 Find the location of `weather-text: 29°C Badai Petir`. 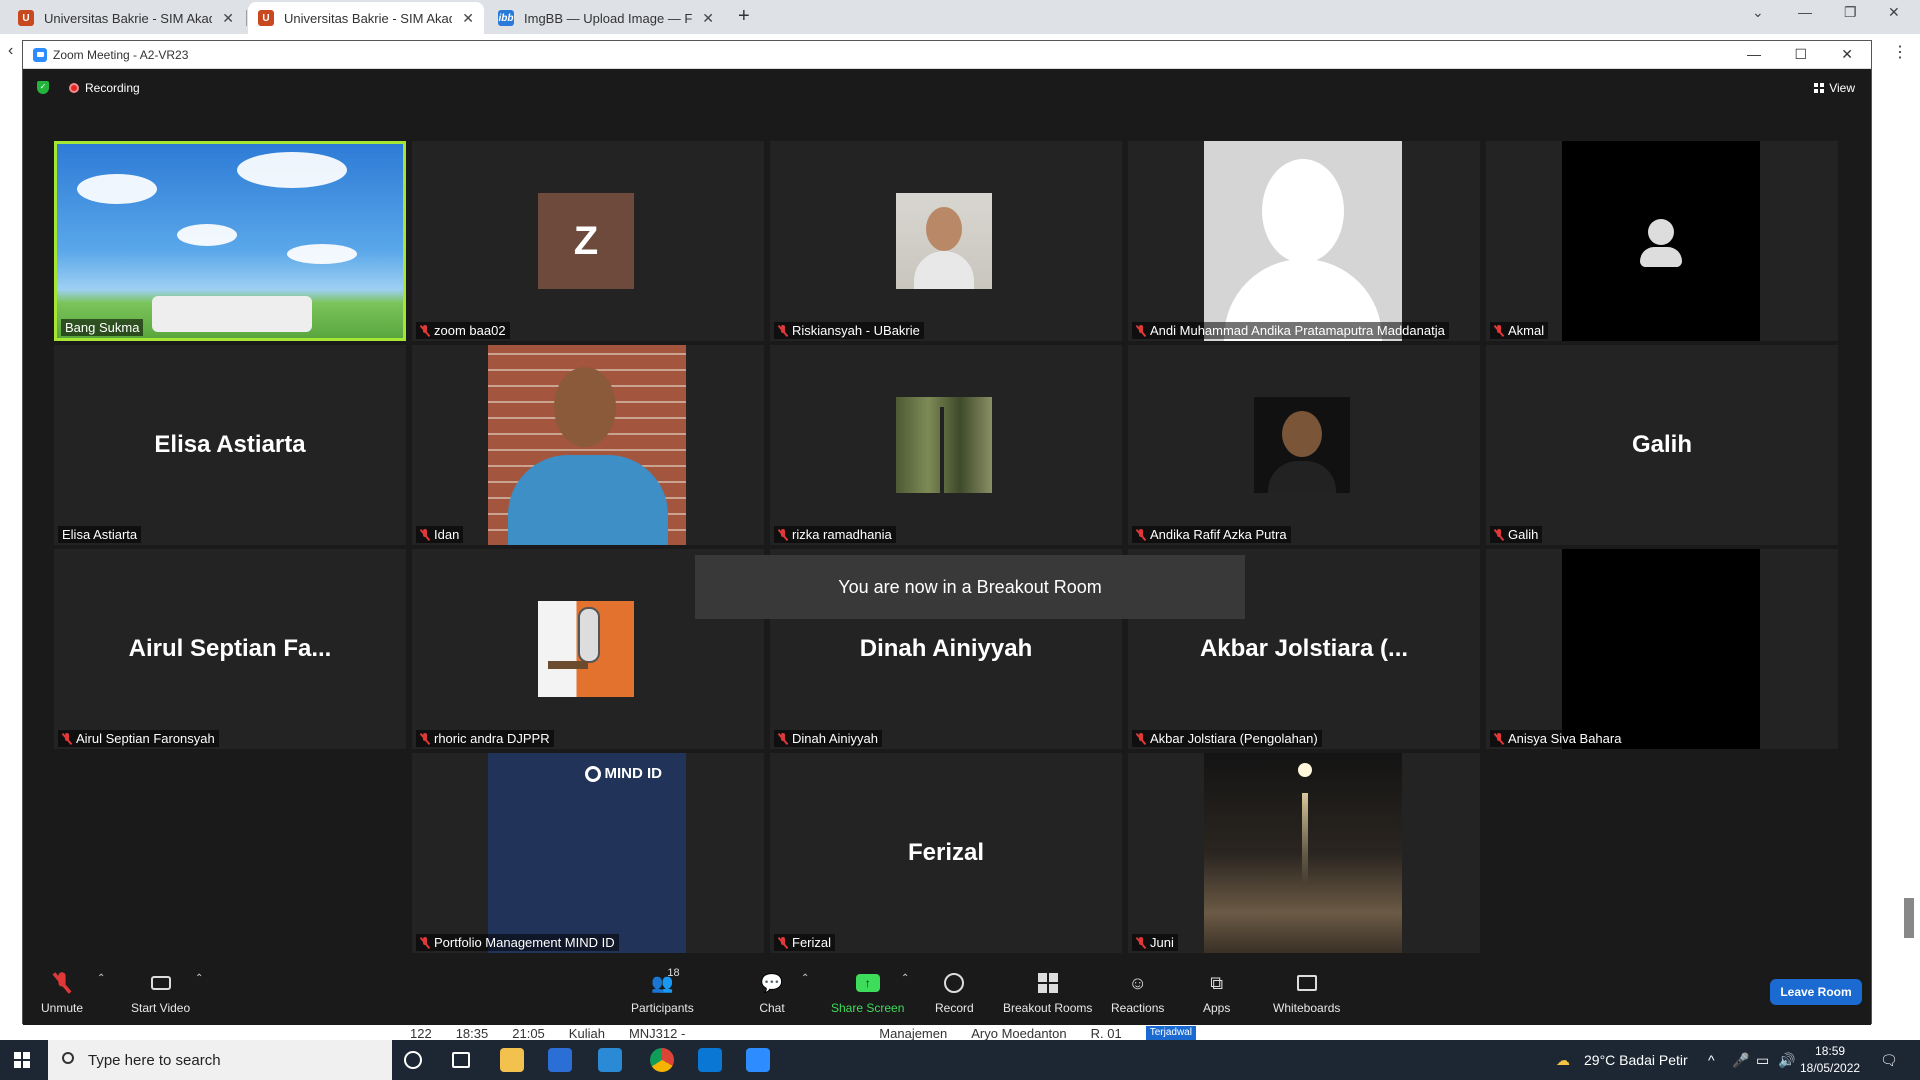

weather-text: 29°C Badai Petir is located at coordinates (1636, 1060).